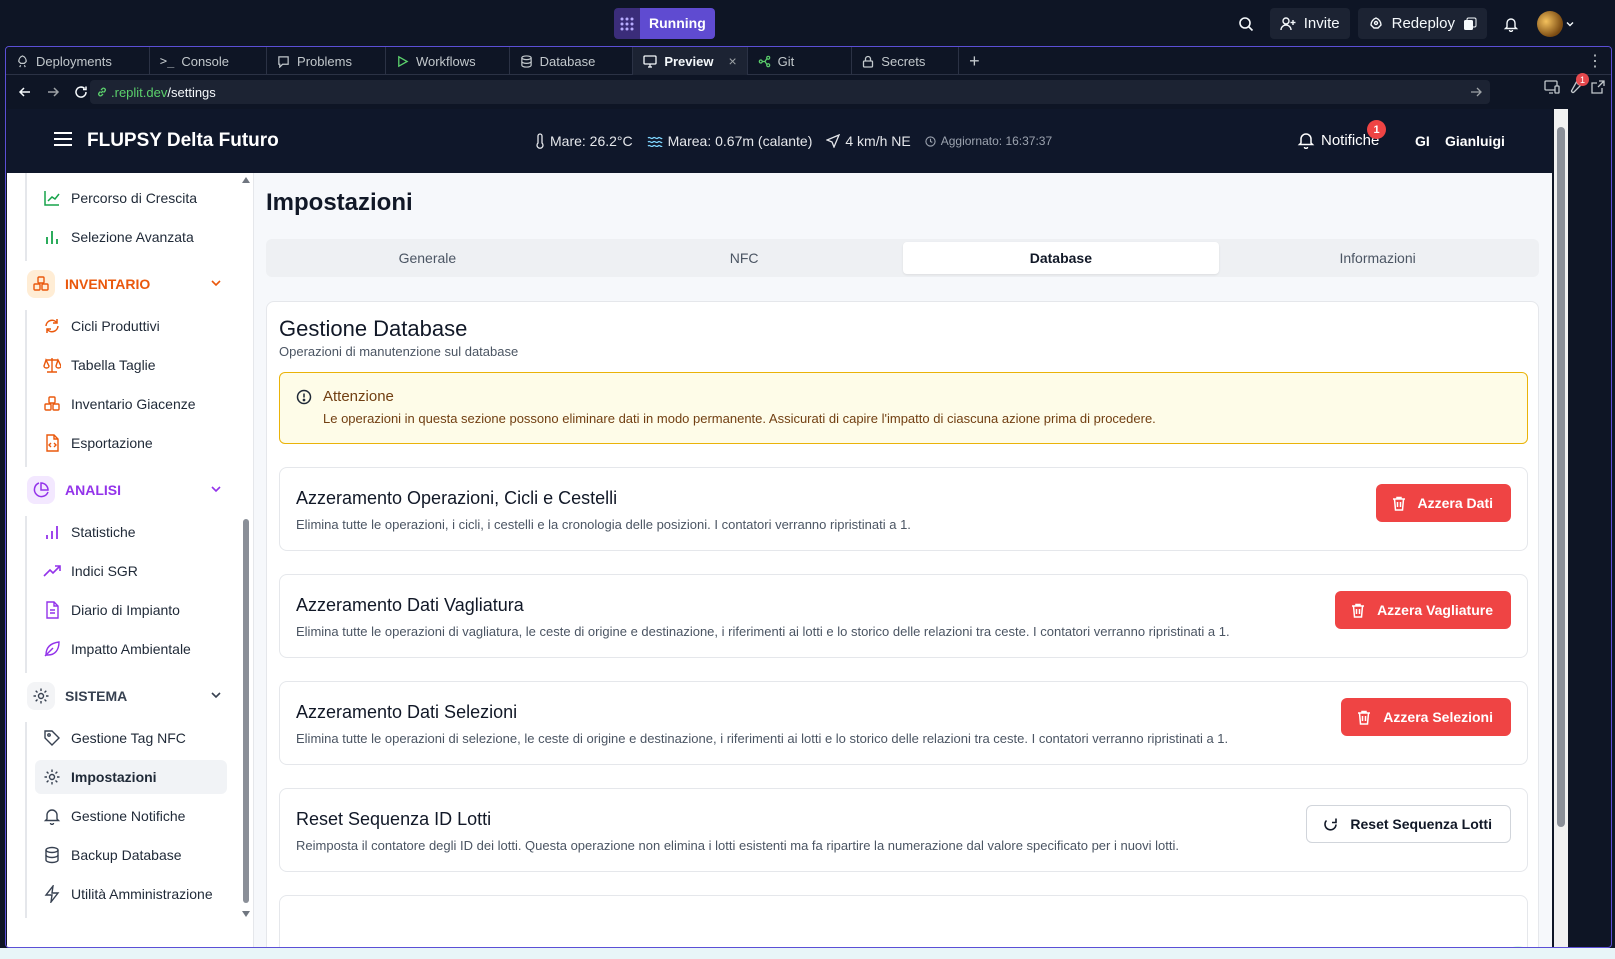 The image size is (1615, 959). I want to click on bell-icon, so click(1510, 23).